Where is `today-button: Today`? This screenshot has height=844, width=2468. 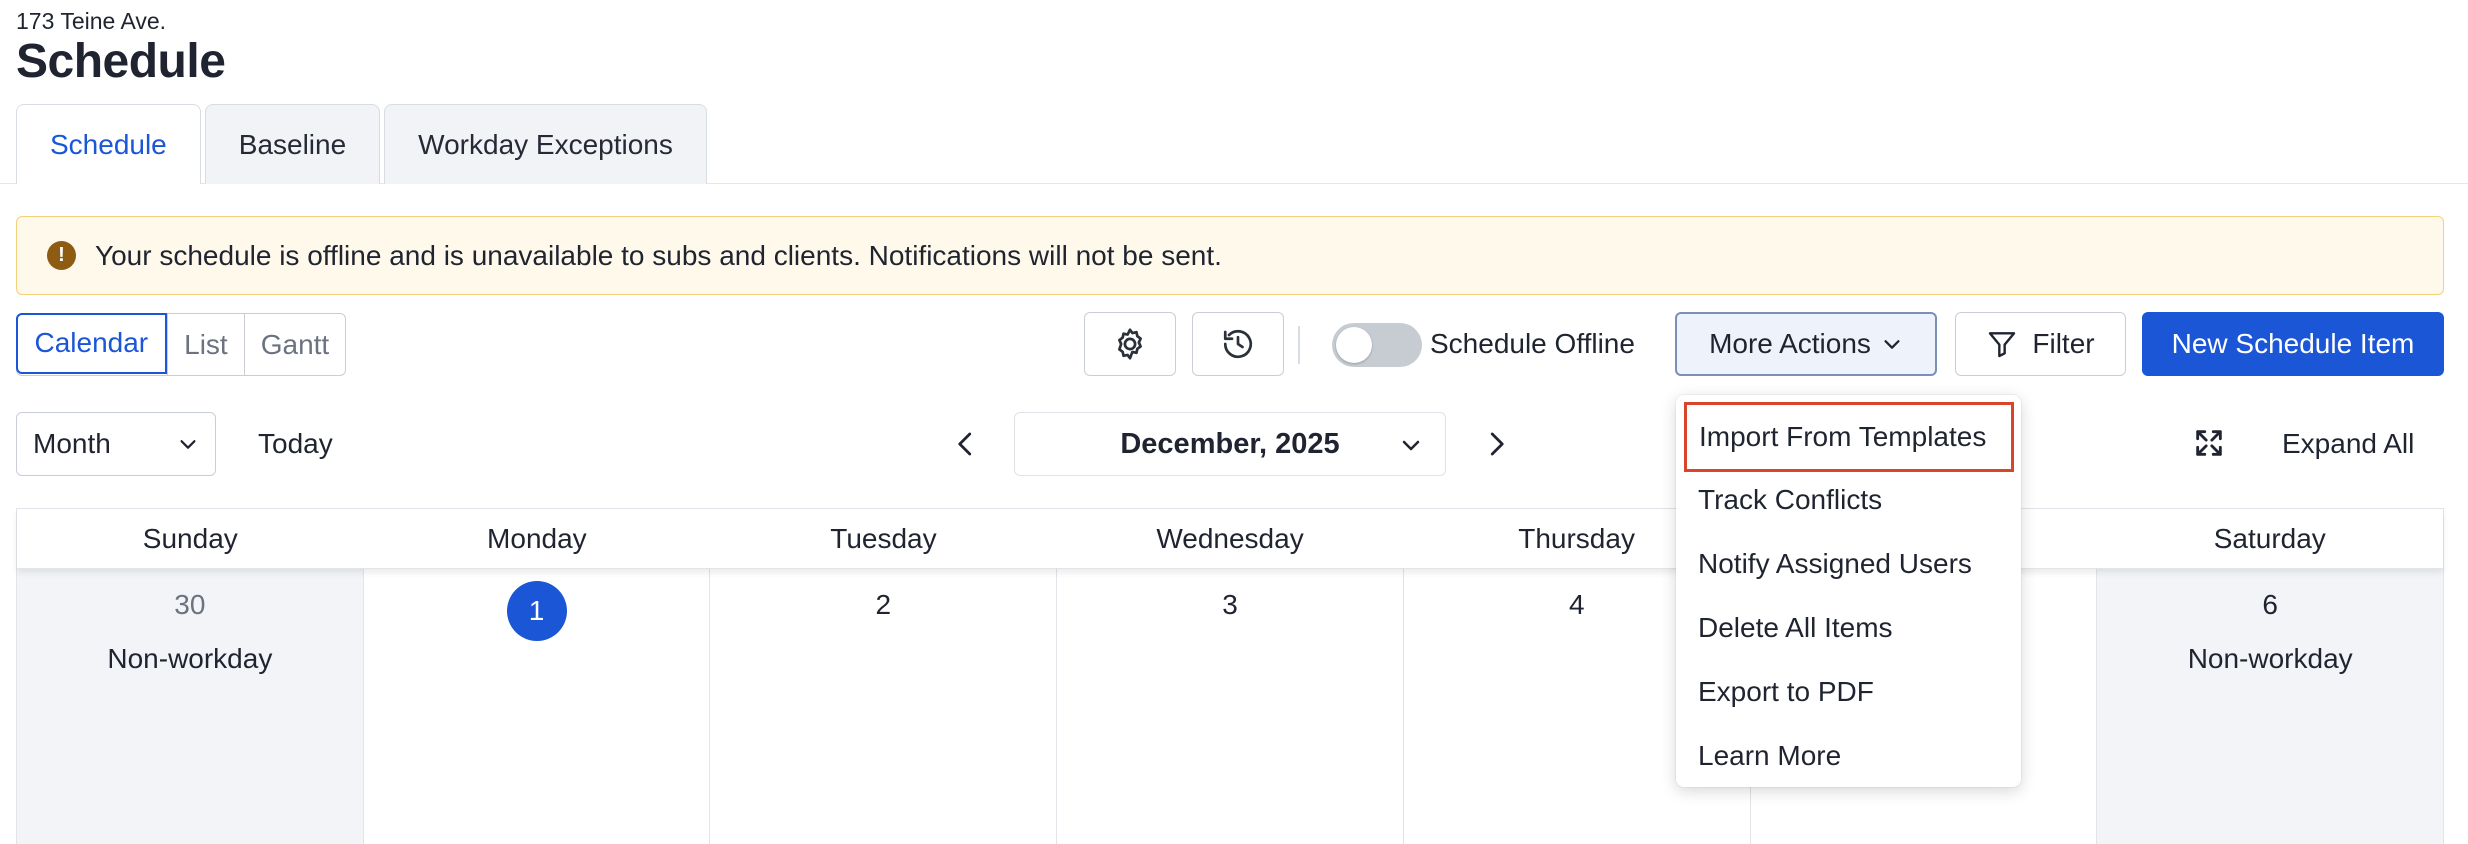
today-button: Today is located at coordinates (295, 444).